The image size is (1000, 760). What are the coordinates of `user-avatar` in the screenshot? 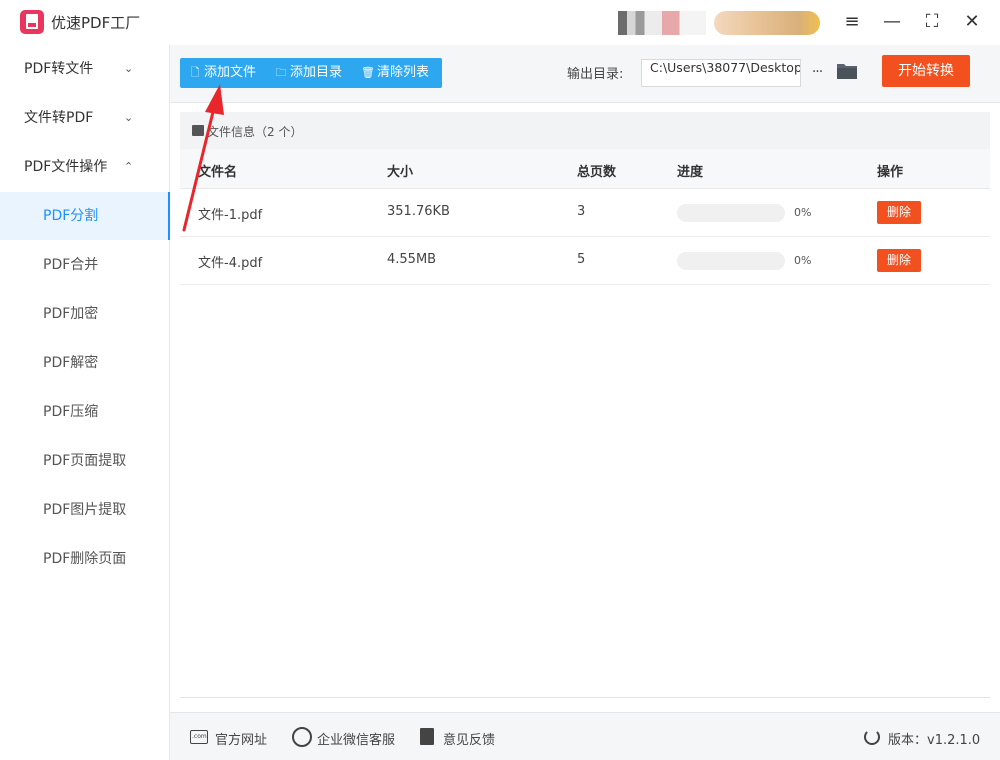 It's located at (662, 23).